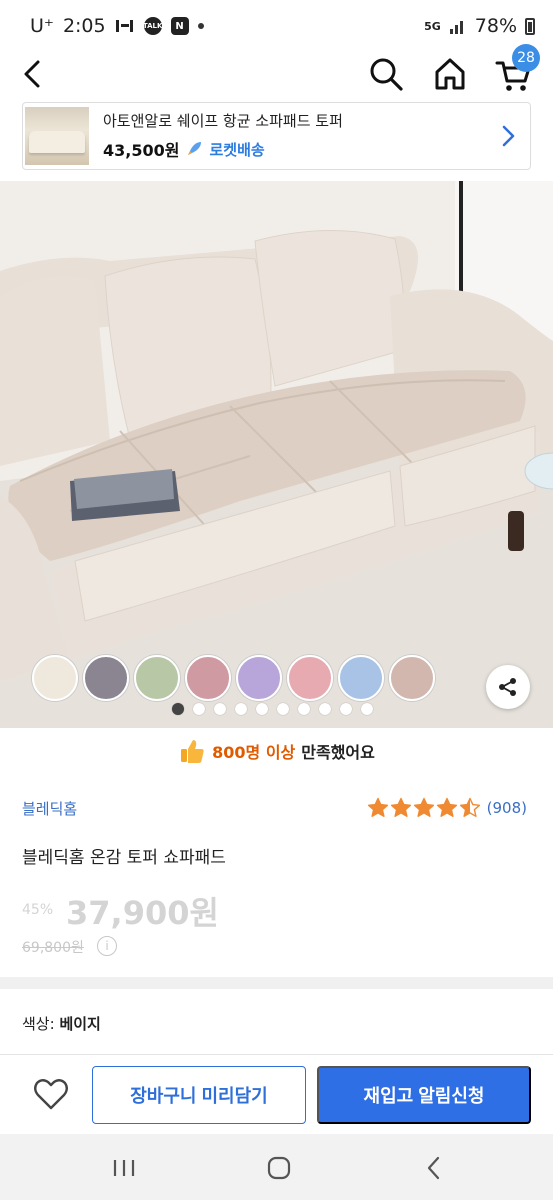 Image resolution: width=553 pixels, height=1200 pixels. What do you see at coordinates (272, 709) in the screenshot?
I see `carousel-pagination` at bounding box center [272, 709].